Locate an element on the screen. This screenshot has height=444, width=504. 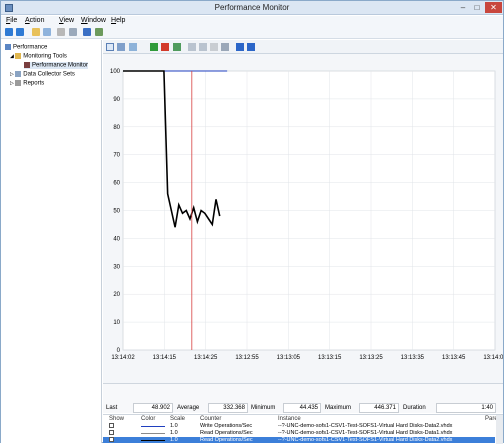
tree-performance: Performance is located at coordinates (26, 47).